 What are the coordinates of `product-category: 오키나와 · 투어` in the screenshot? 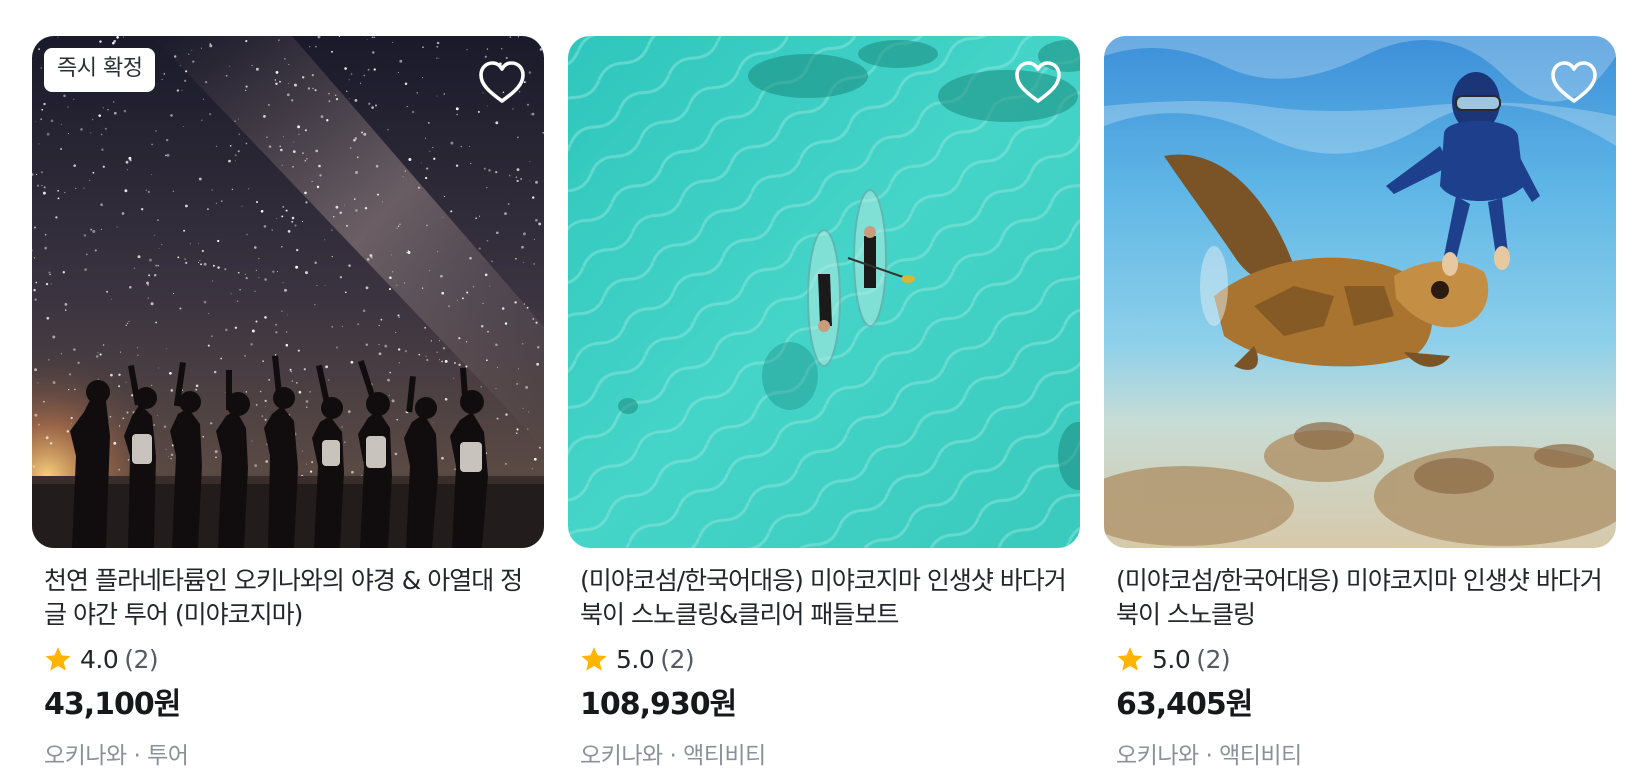 It's located at (116, 756).